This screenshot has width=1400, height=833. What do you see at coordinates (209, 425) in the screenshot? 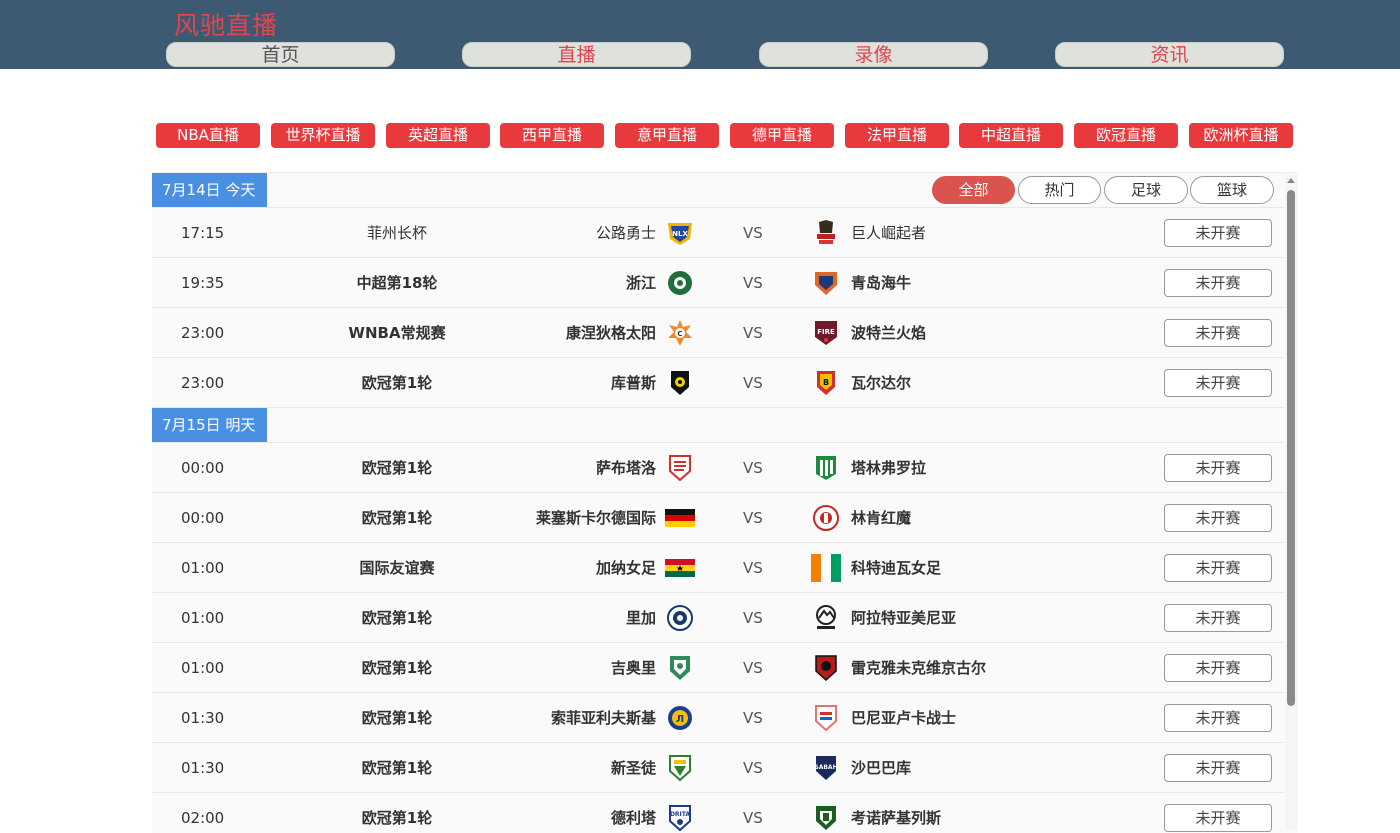
I see `date-header-tomorrow: 7月15日 明天` at bounding box center [209, 425].